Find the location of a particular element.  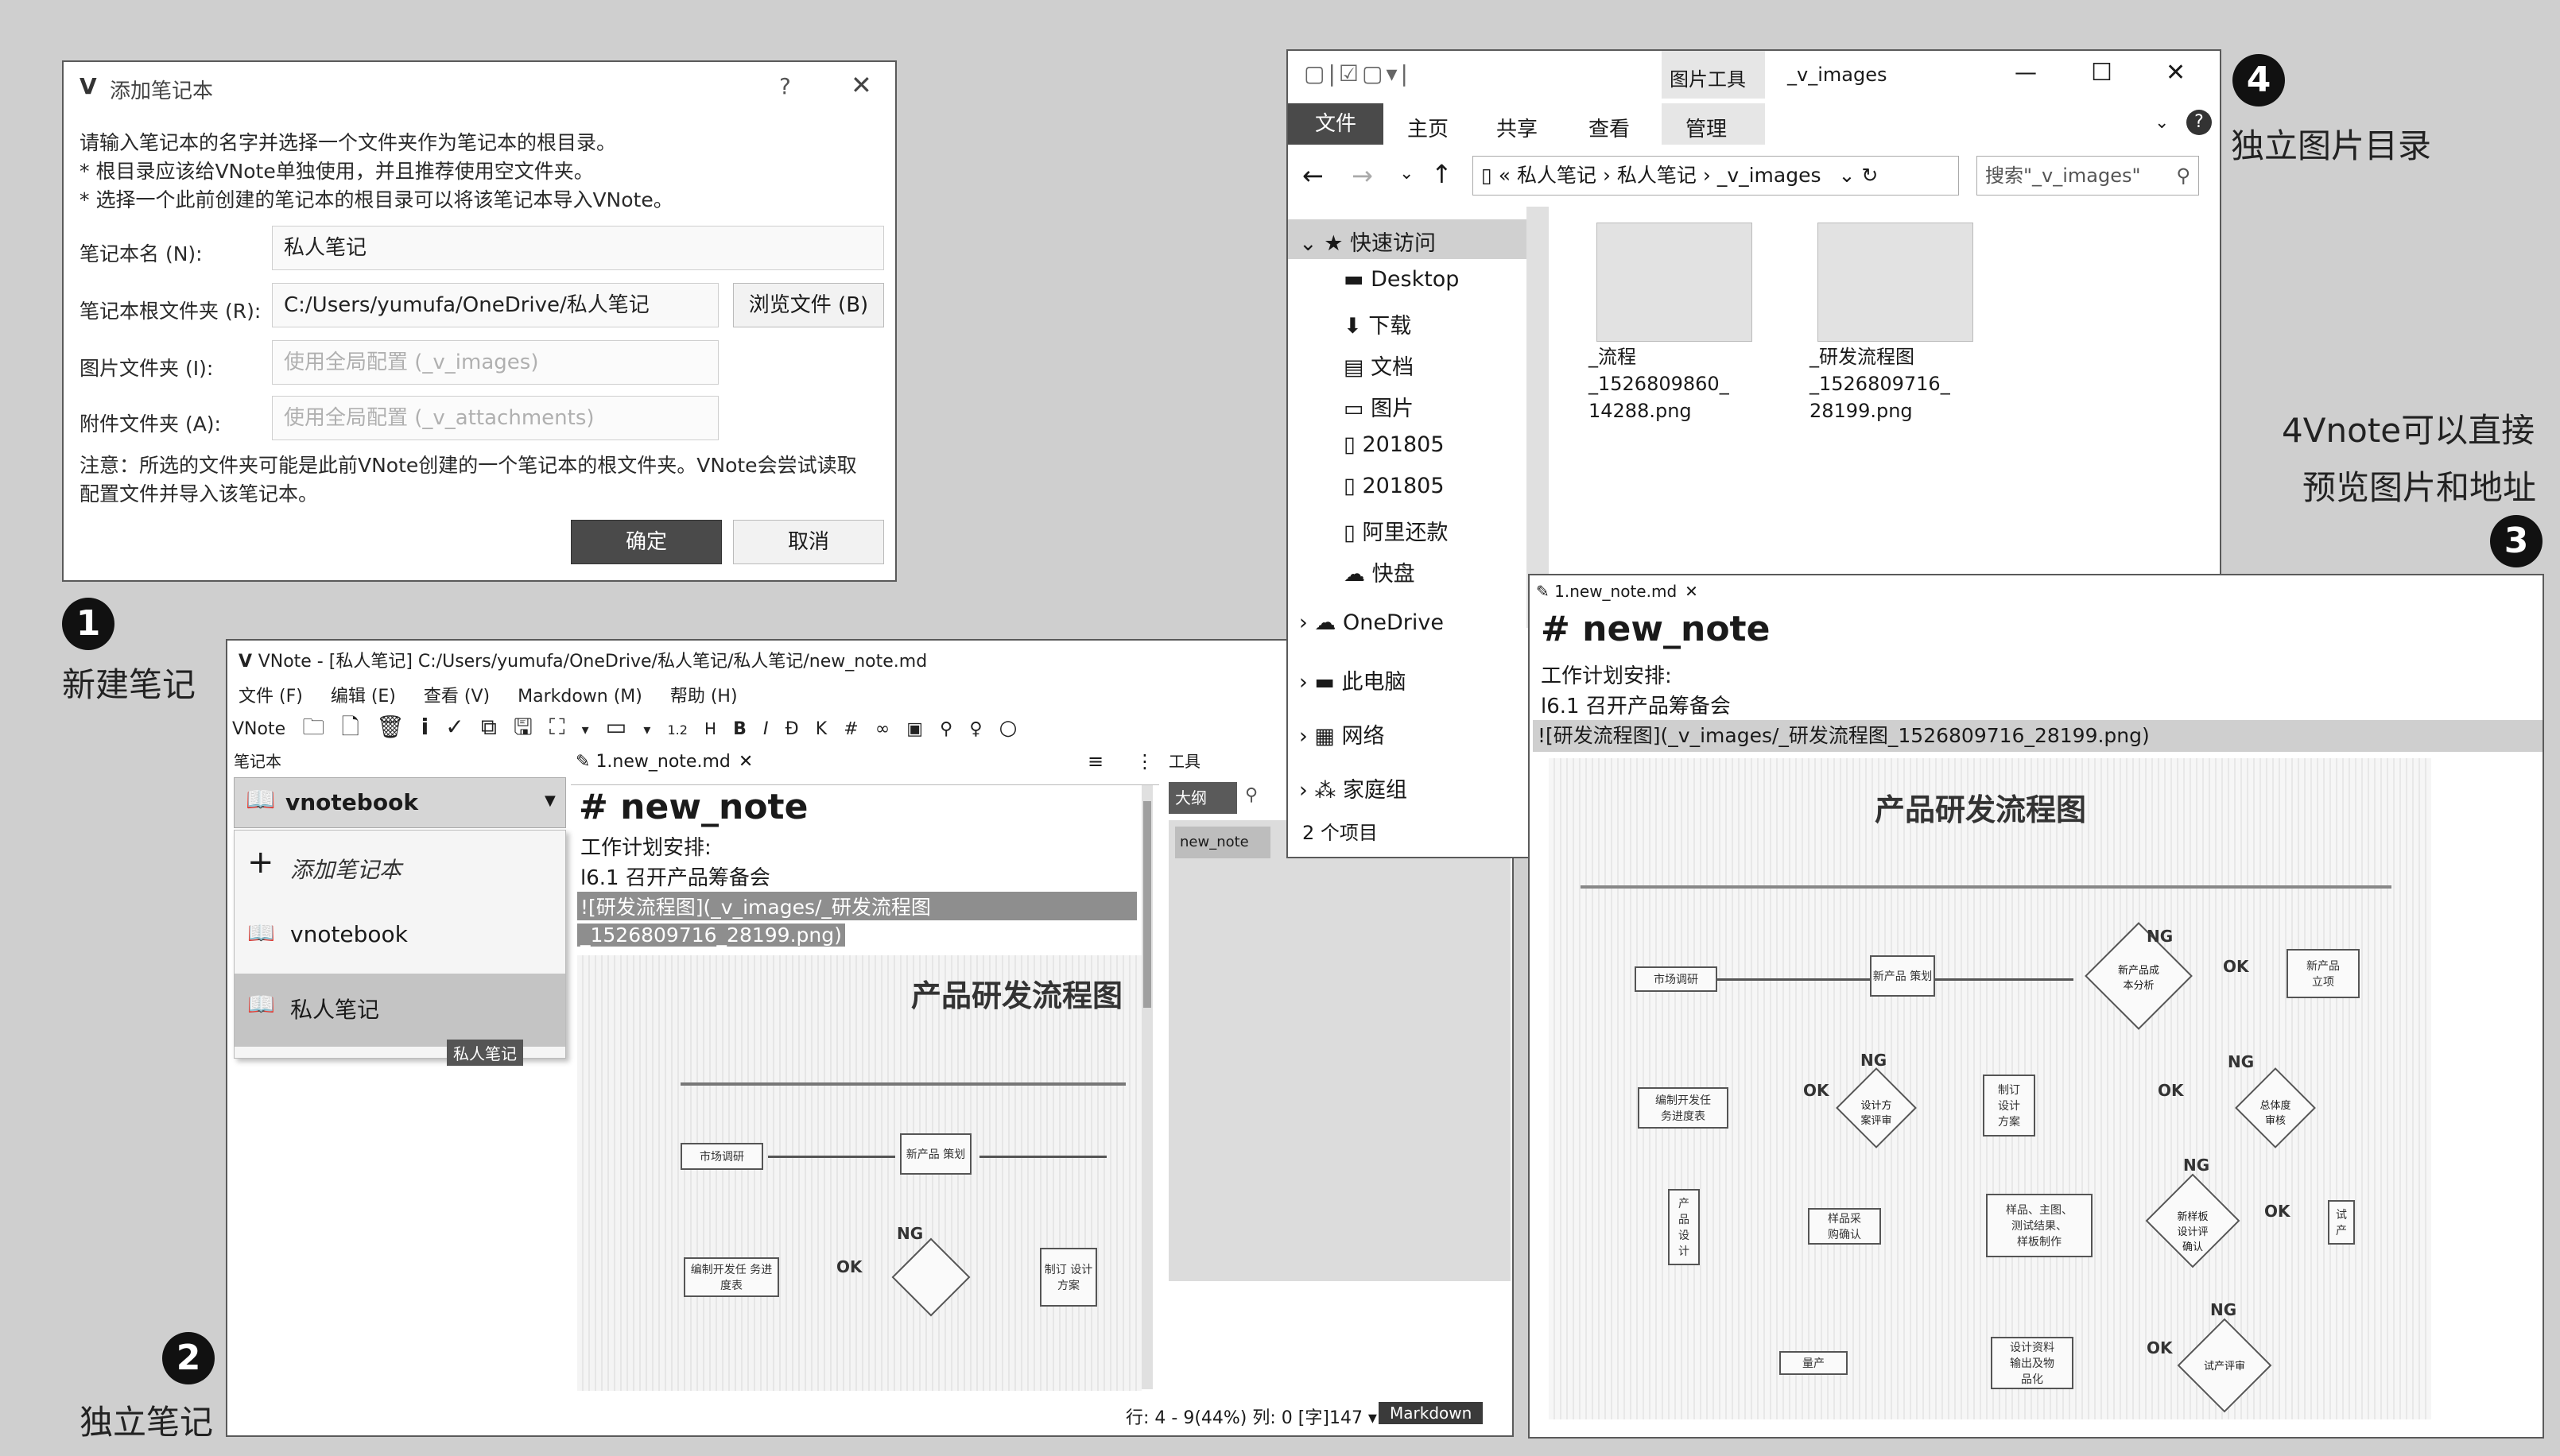

back-icon: ← is located at coordinates (1313, 176).